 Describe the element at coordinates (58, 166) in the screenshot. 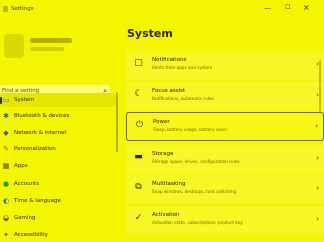

I see `sidebar-item-apps: ▦ Apps` at that location.